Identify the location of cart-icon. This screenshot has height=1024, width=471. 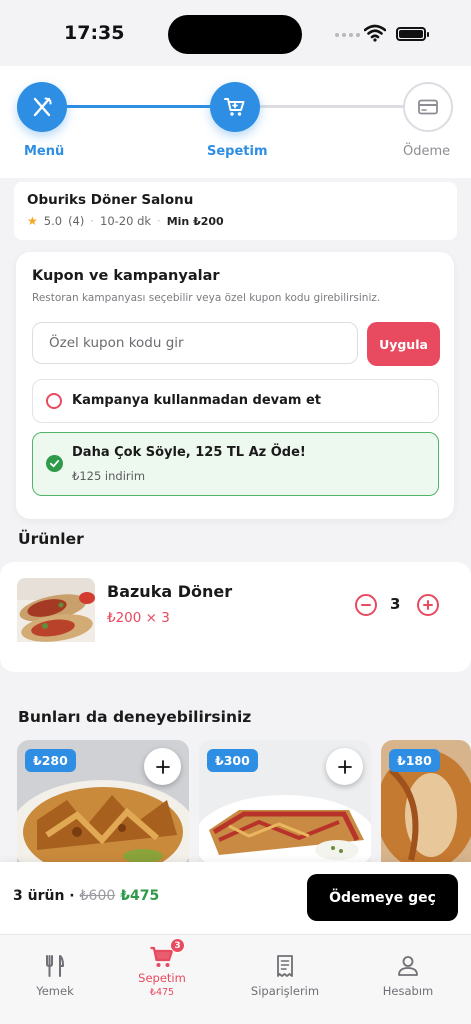
(234, 107).